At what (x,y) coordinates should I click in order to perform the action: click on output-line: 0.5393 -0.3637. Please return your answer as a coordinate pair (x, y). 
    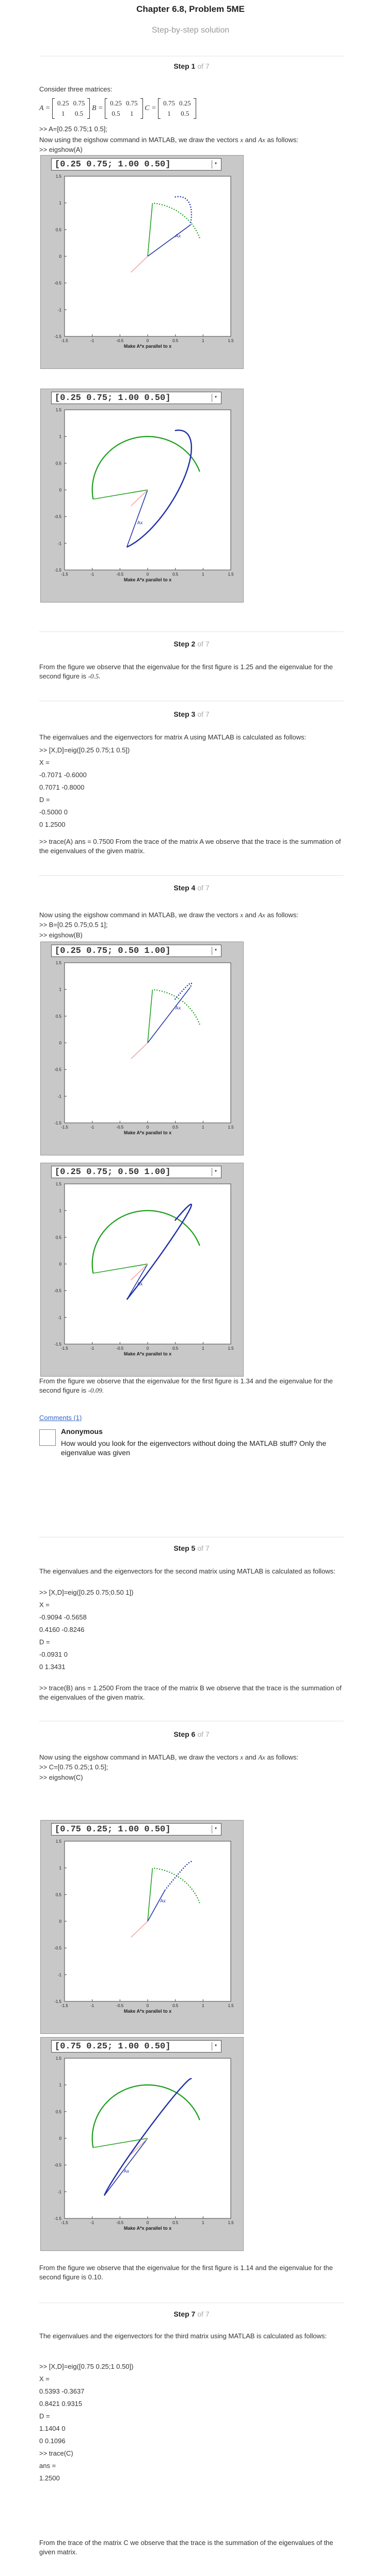
    Looking at the image, I should click on (62, 2391).